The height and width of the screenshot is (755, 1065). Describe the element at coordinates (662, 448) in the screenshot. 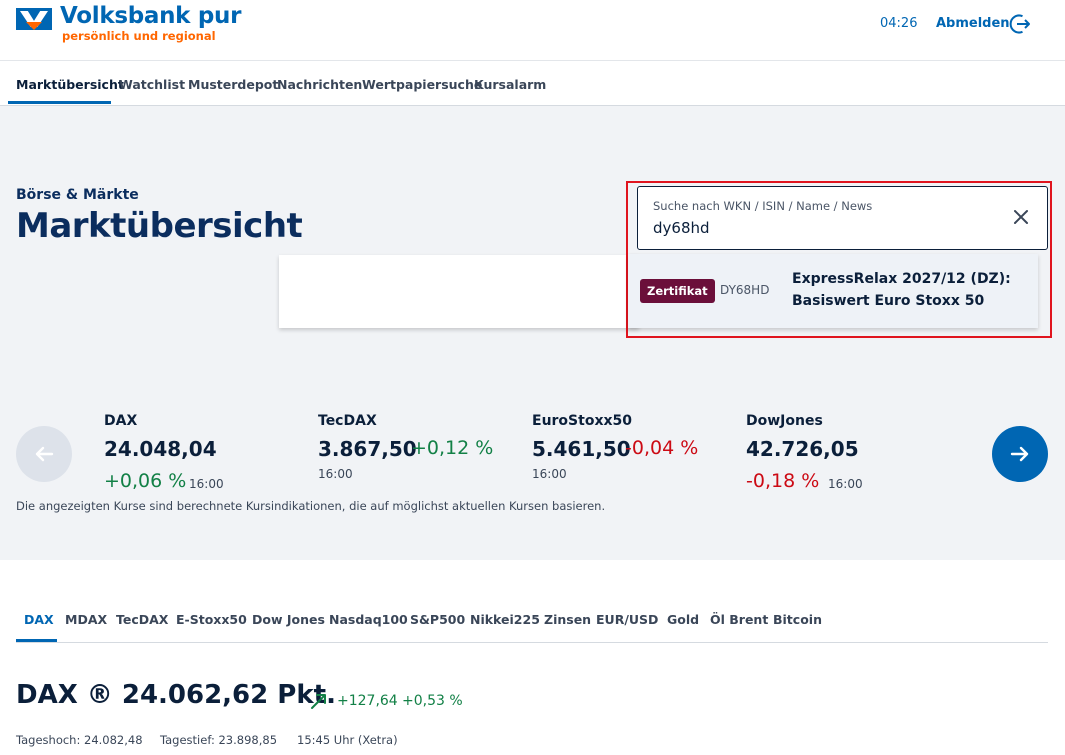

I see `ticker-eurostoxx50-change: -0,04 %` at that location.